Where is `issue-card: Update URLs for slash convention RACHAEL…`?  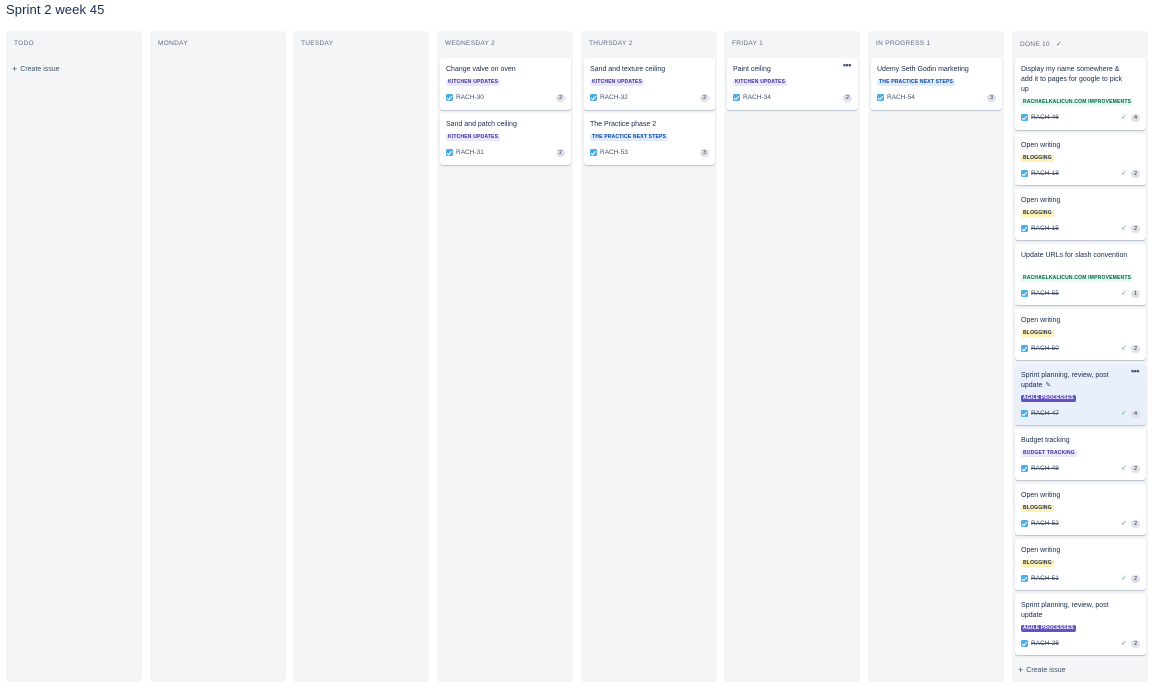 issue-card: Update URLs for slash convention RACHAEL… is located at coordinates (1080, 274).